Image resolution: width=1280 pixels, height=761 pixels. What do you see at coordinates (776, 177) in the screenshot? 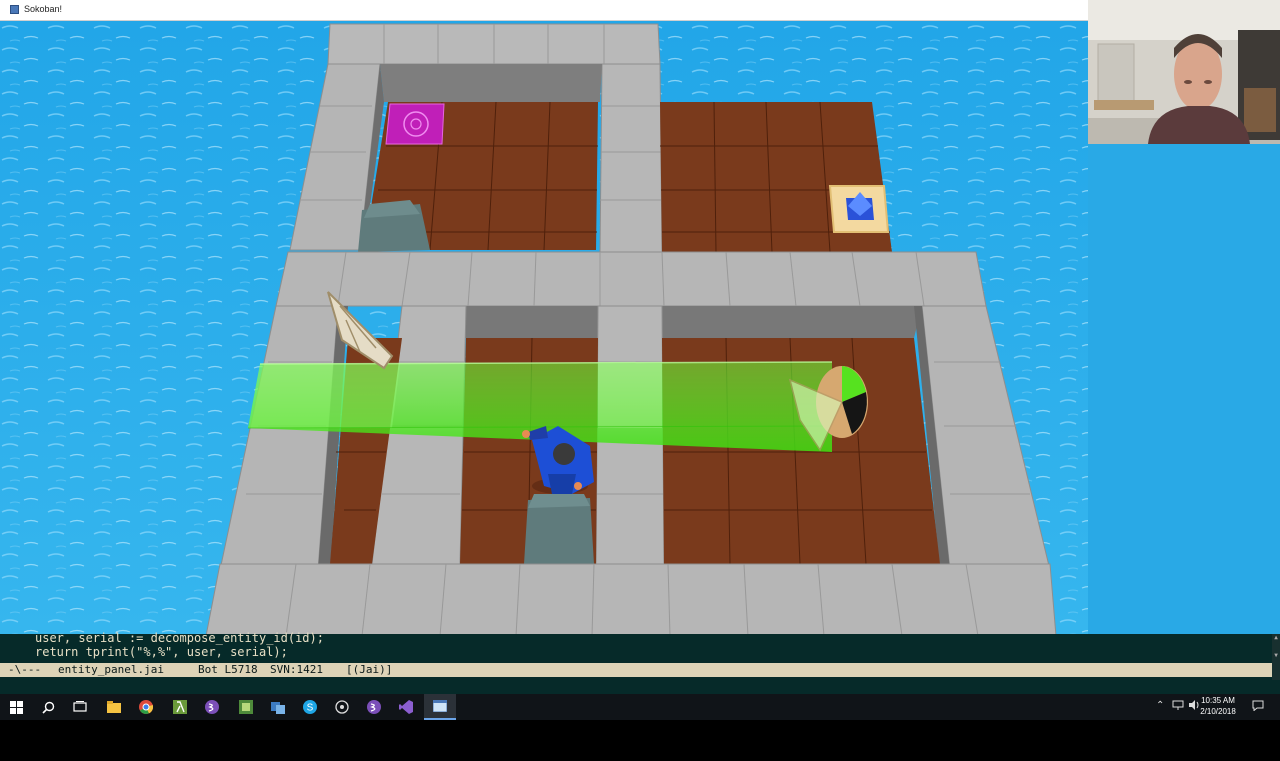
I see `upper-right-room` at bounding box center [776, 177].